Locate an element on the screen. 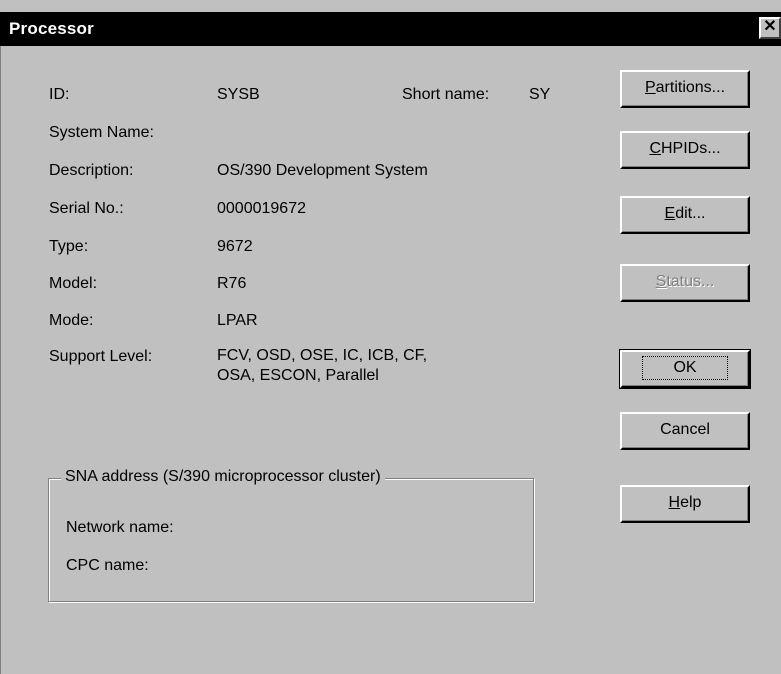  title-bar: Processor ✕ is located at coordinates (390, 29).